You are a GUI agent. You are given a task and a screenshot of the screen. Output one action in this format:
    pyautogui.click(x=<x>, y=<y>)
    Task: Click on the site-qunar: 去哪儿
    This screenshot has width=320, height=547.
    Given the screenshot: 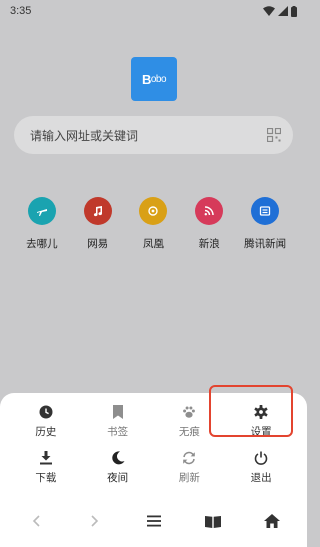 What is the action you would take?
    pyautogui.click(x=42, y=224)
    